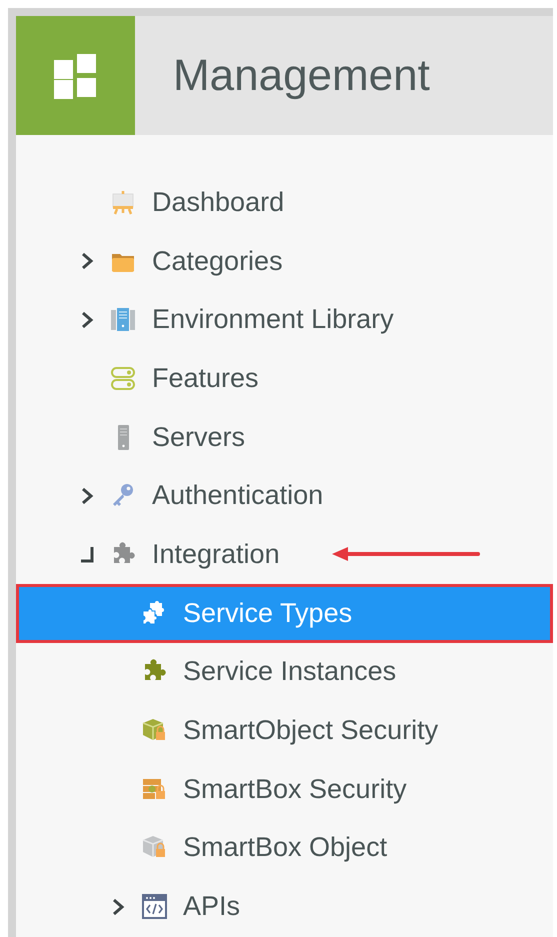  I want to click on tree-item: SmartBox Security, so click(284, 789).